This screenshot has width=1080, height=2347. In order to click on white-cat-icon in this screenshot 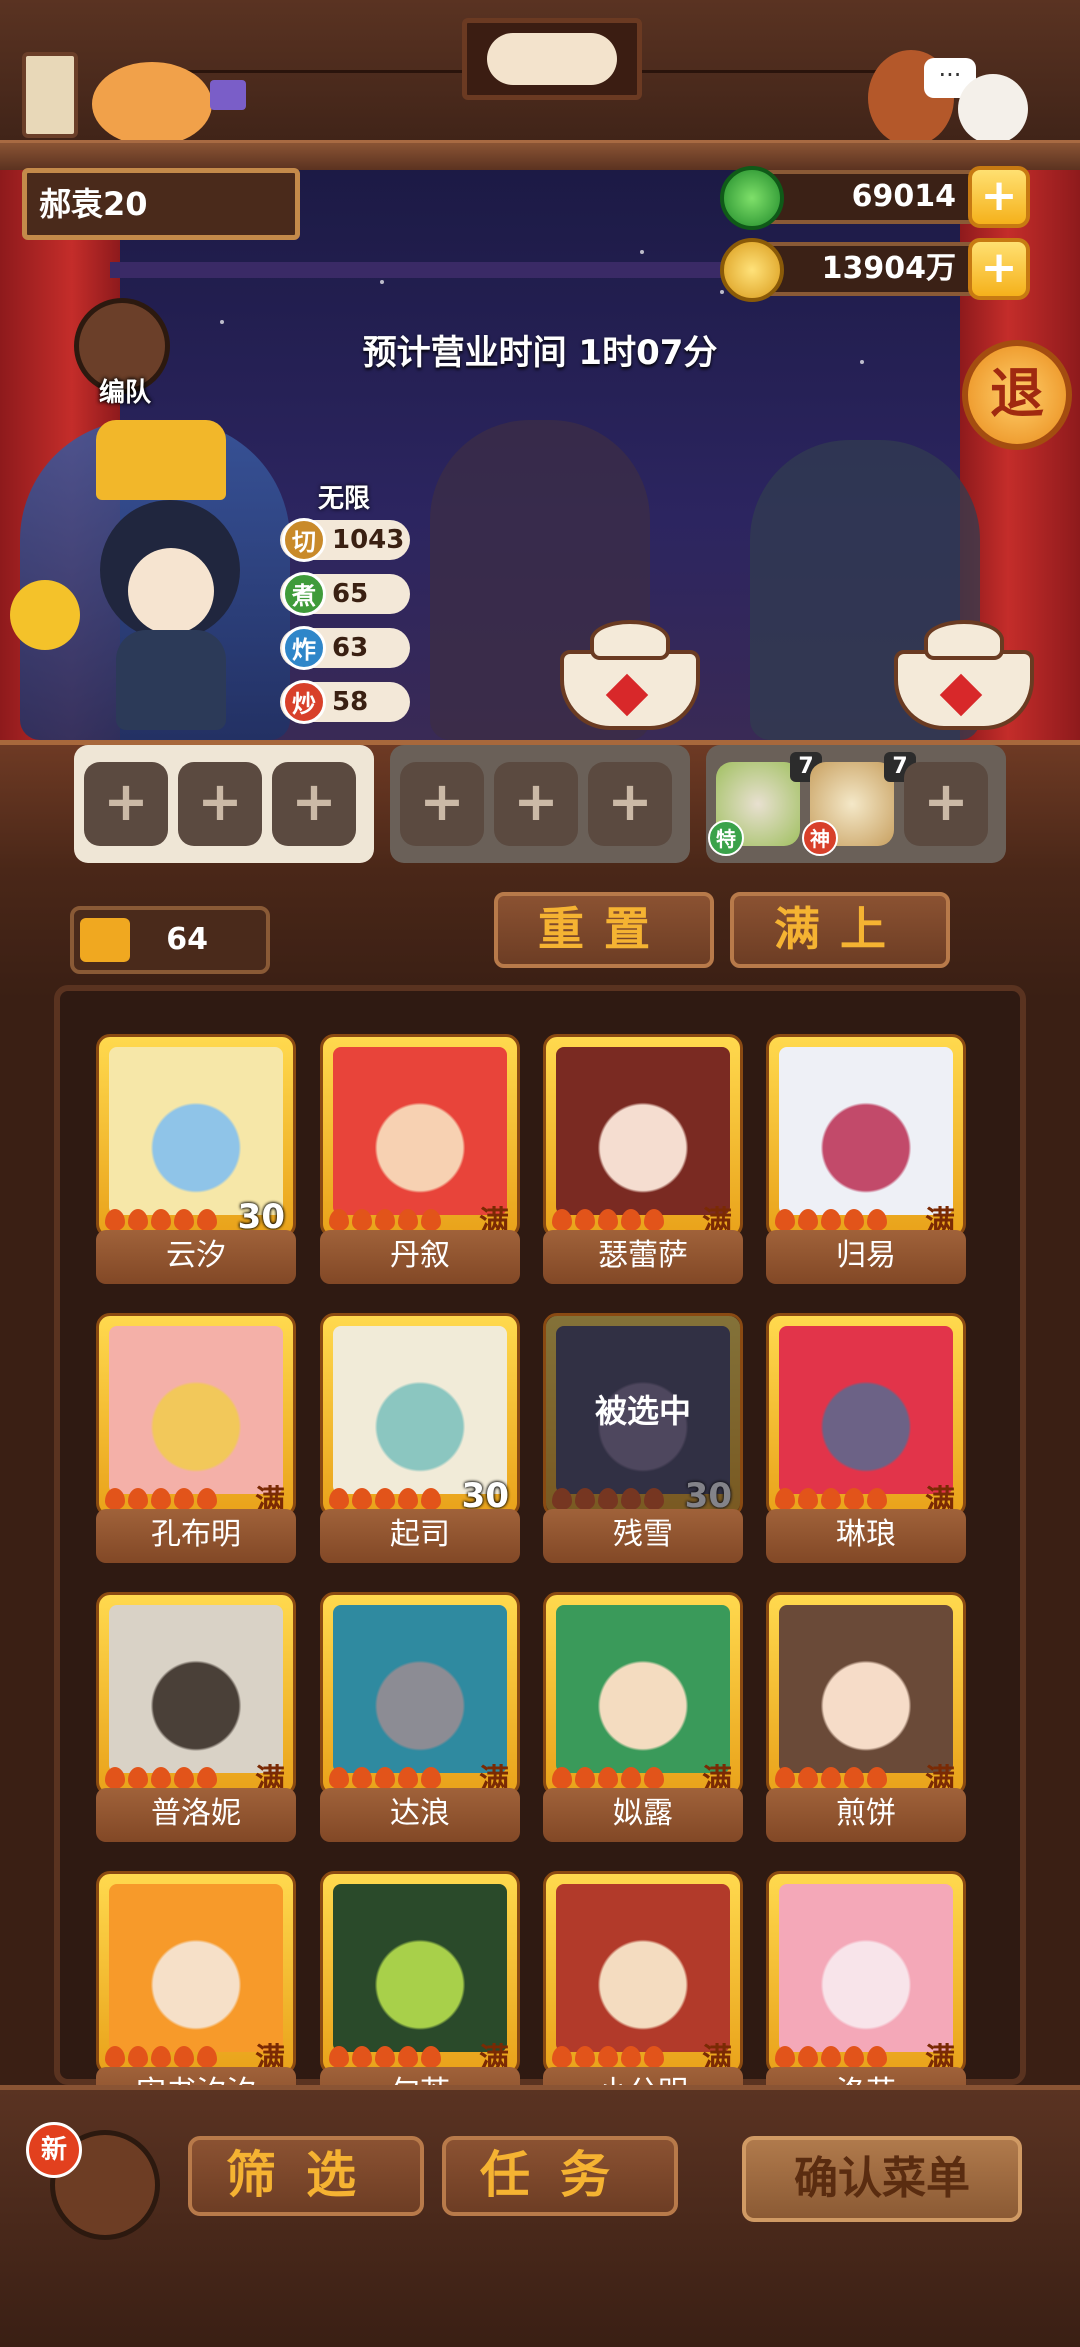, I will do `click(993, 109)`.